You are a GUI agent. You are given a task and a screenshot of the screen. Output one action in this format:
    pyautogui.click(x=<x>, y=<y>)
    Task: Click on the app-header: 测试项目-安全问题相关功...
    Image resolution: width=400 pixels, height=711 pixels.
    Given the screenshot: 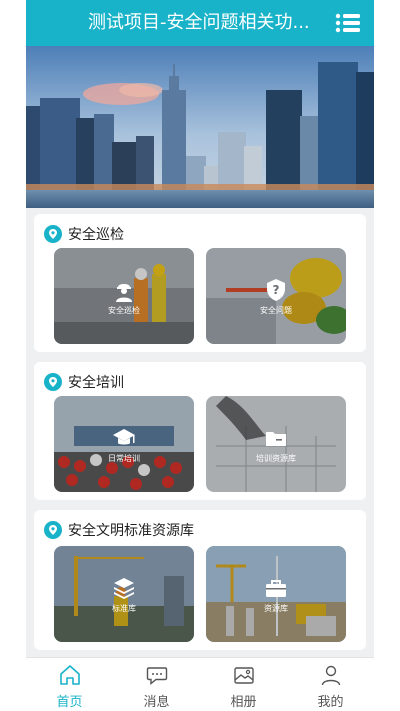 What is the action you would take?
    pyautogui.click(x=200, y=23)
    